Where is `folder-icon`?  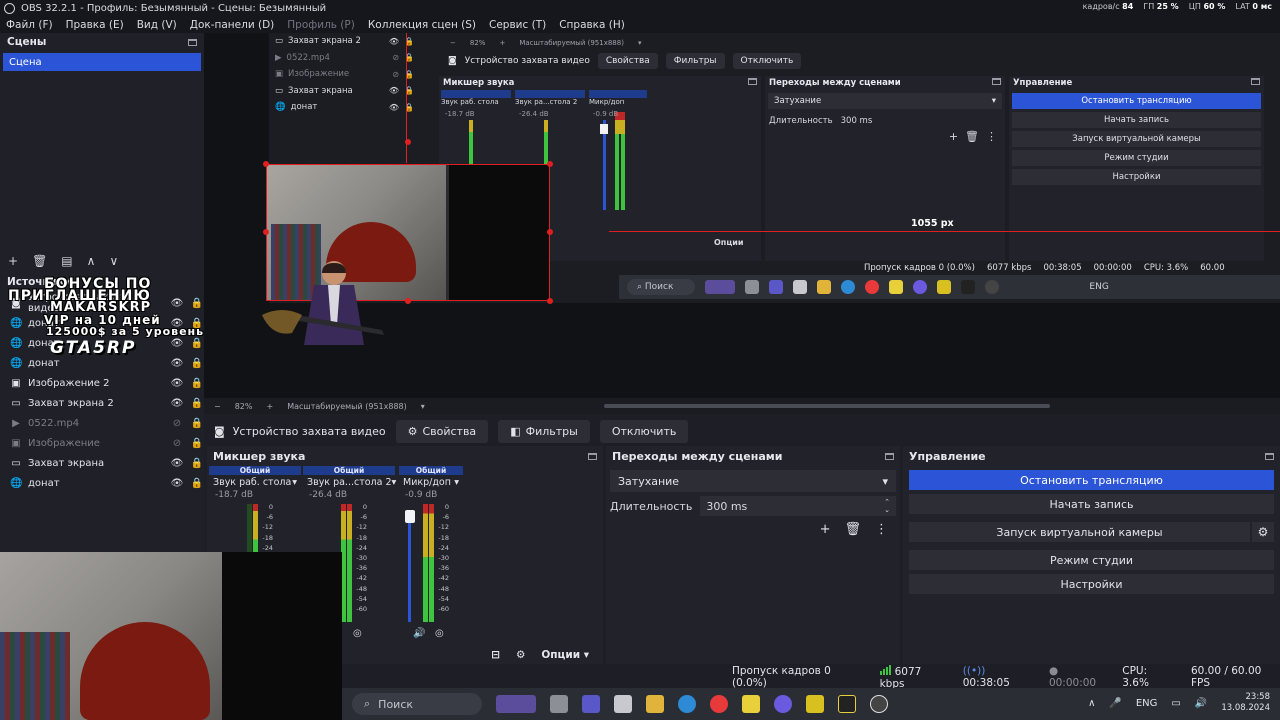 folder-icon is located at coordinates (655, 704).